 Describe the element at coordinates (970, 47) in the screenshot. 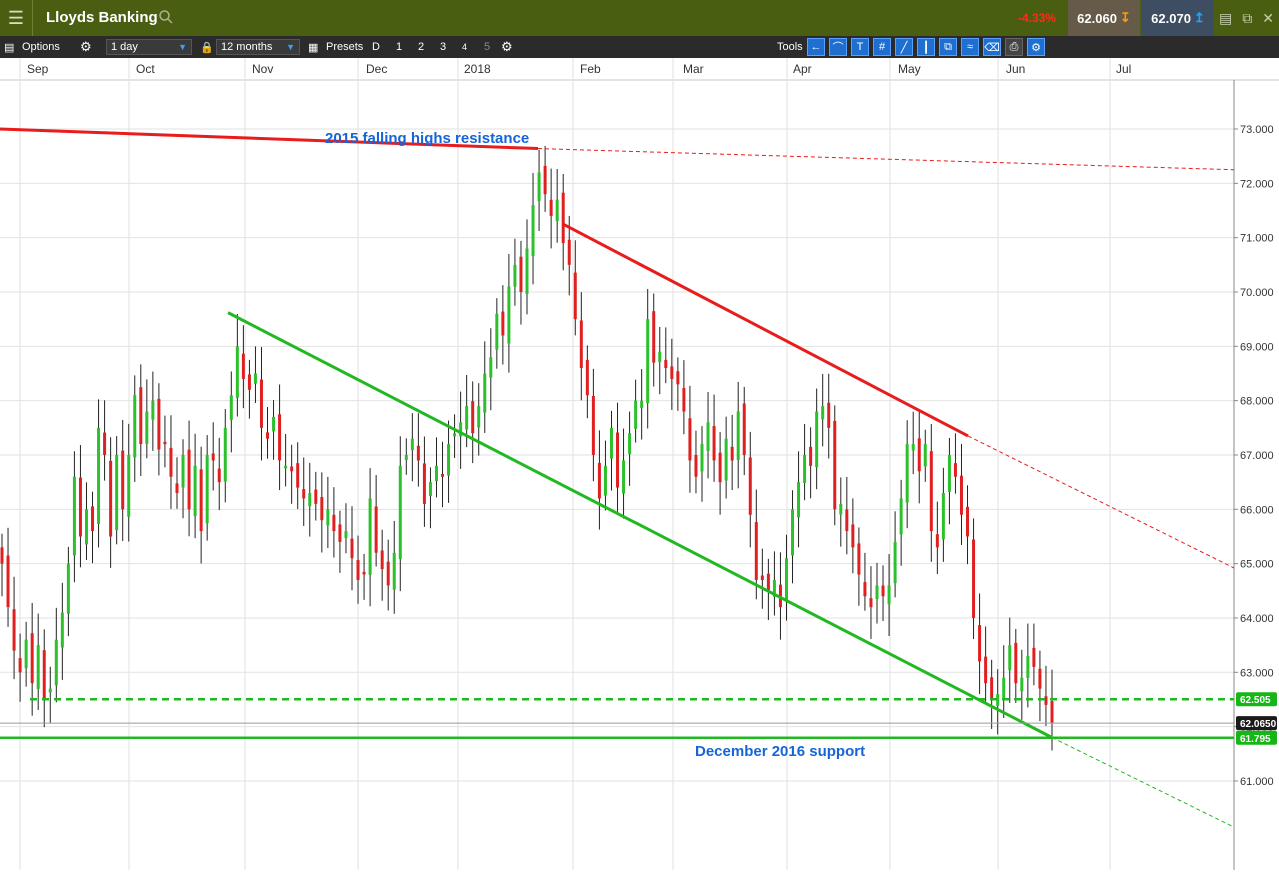

I see `fibonacci-tool-icon: ≈` at that location.